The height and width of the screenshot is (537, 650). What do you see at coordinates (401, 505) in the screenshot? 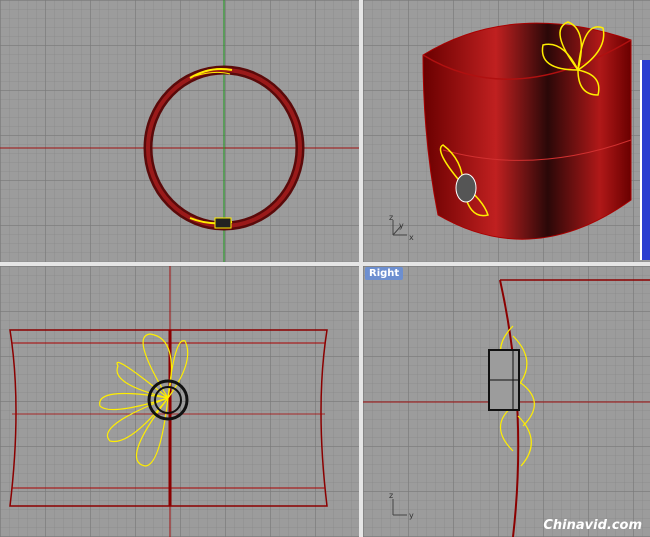
I see `axis-indicator-right: y z` at bounding box center [401, 505].